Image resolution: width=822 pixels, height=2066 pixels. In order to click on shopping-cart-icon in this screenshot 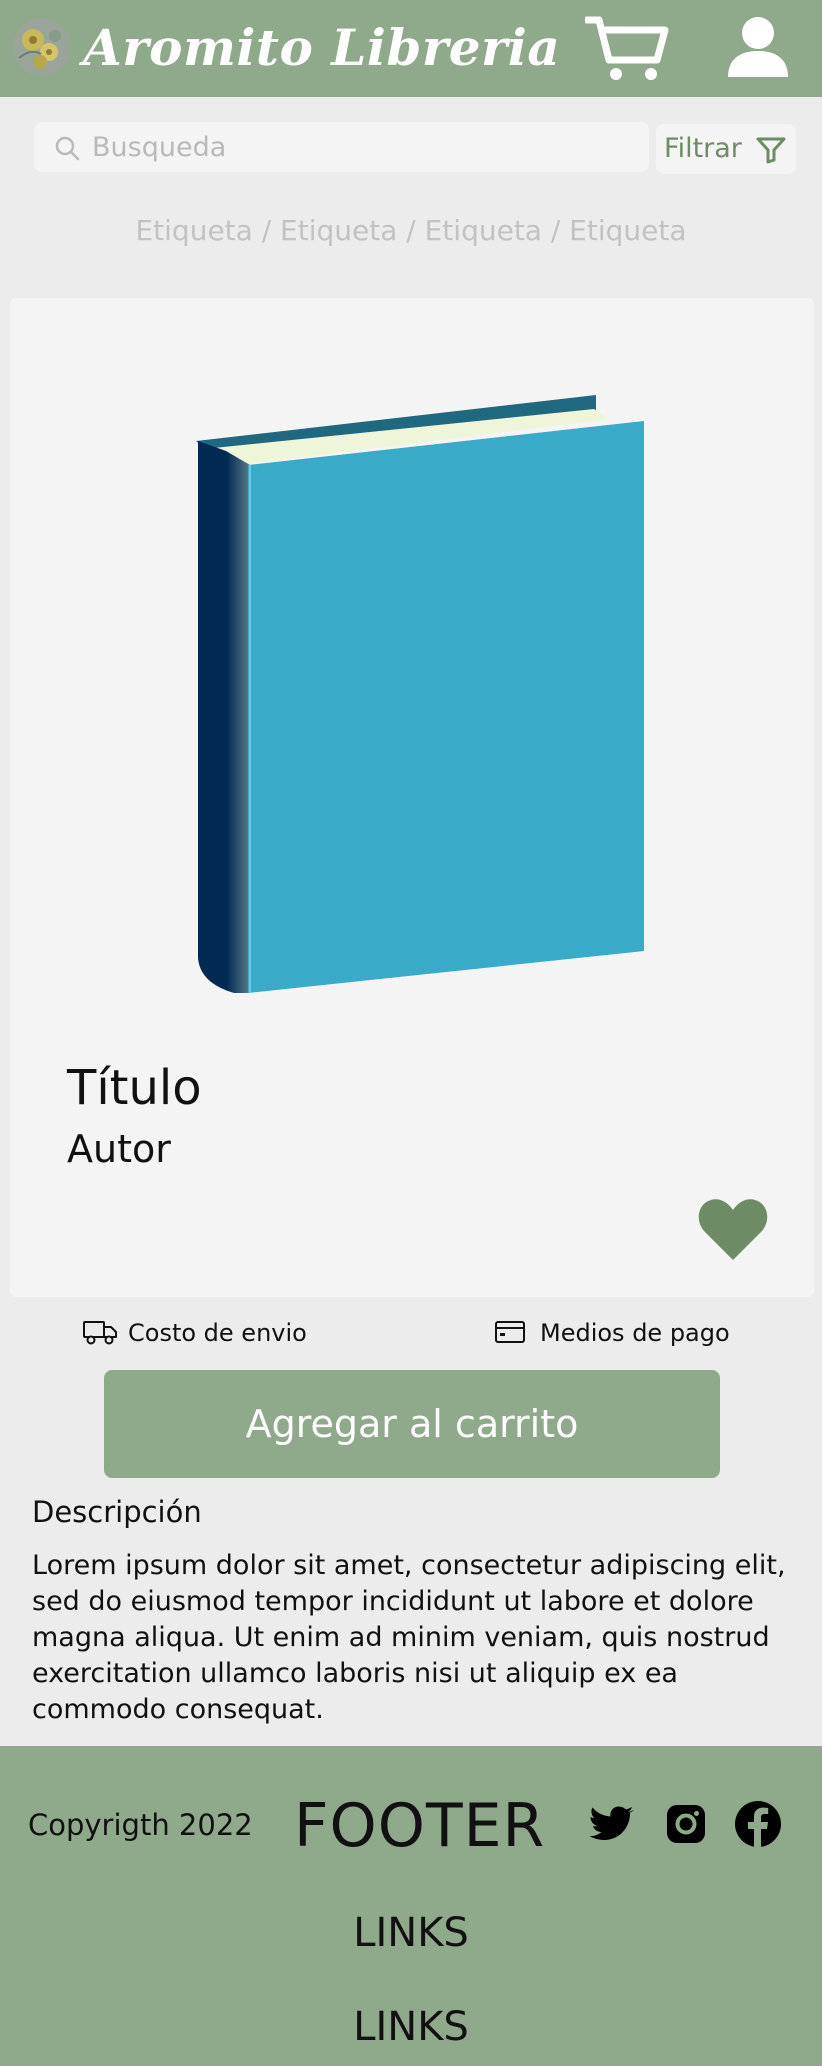, I will do `click(627, 48)`.